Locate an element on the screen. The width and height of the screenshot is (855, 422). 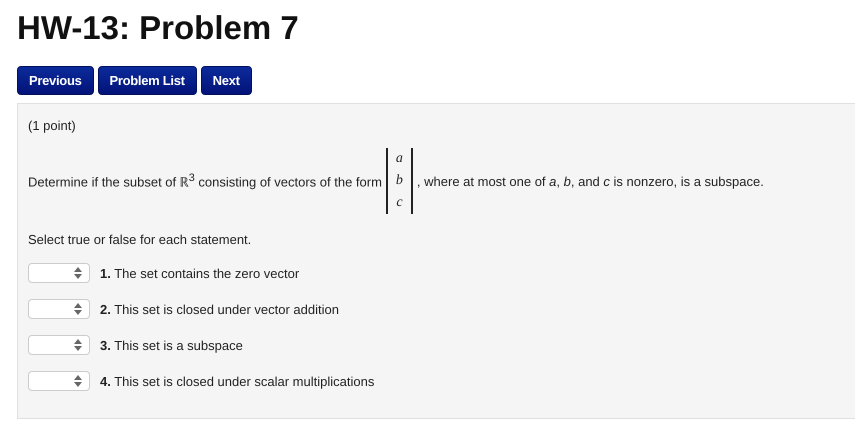
statement-text: 2. This set is closed under vector addition is located at coordinates (219, 309).